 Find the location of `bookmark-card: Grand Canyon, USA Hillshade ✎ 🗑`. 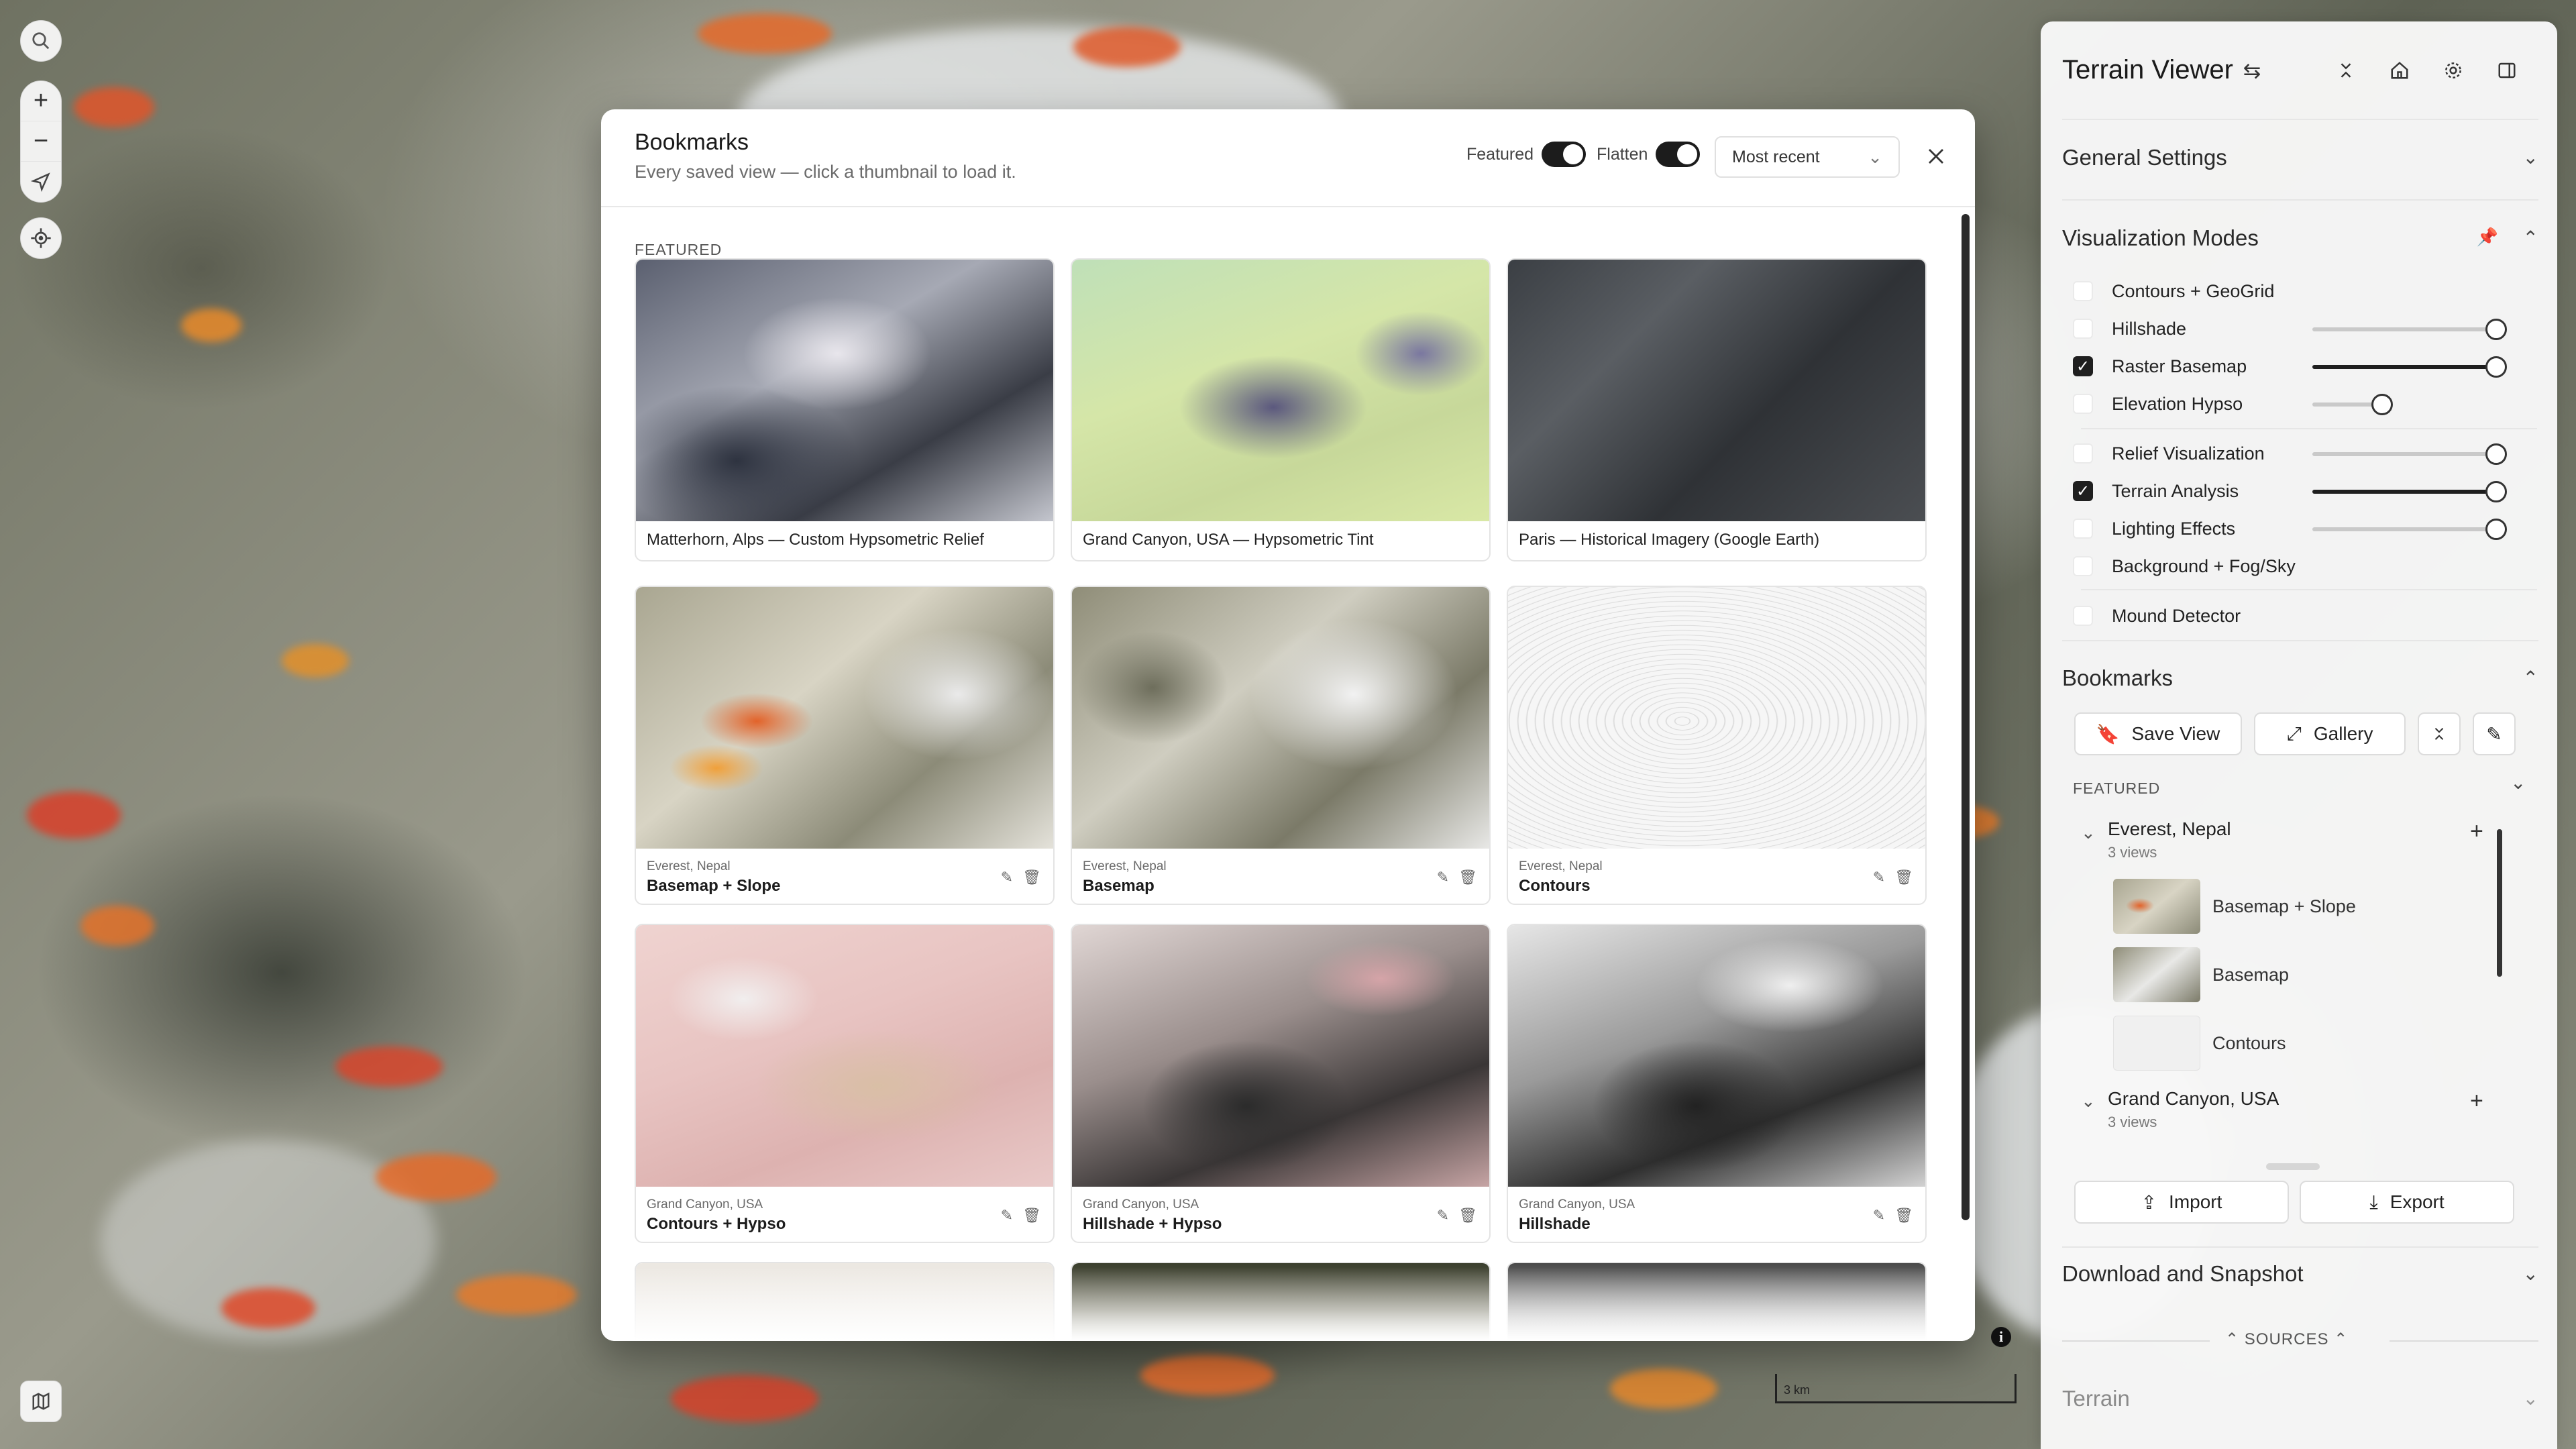

bookmark-card: Grand Canyon, USA Hillshade ✎ 🗑 is located at coordinates (1717, 1083).